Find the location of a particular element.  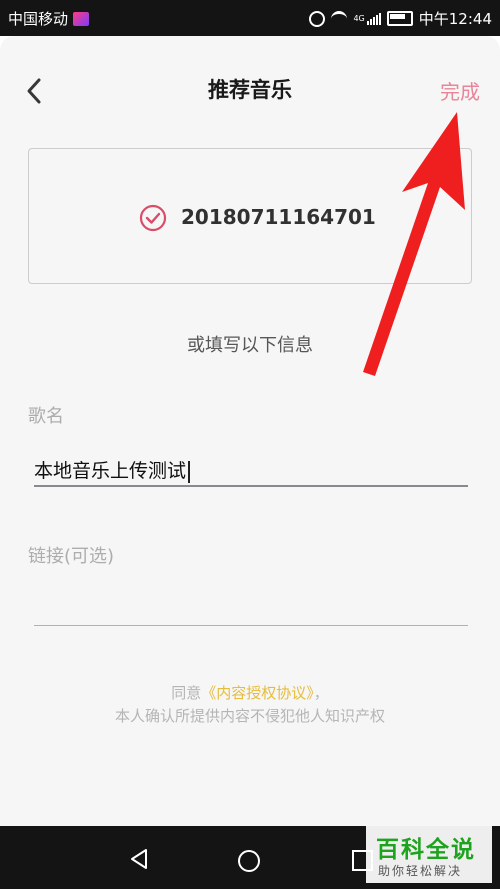

signal-icon is located at coordinates (373, 18).